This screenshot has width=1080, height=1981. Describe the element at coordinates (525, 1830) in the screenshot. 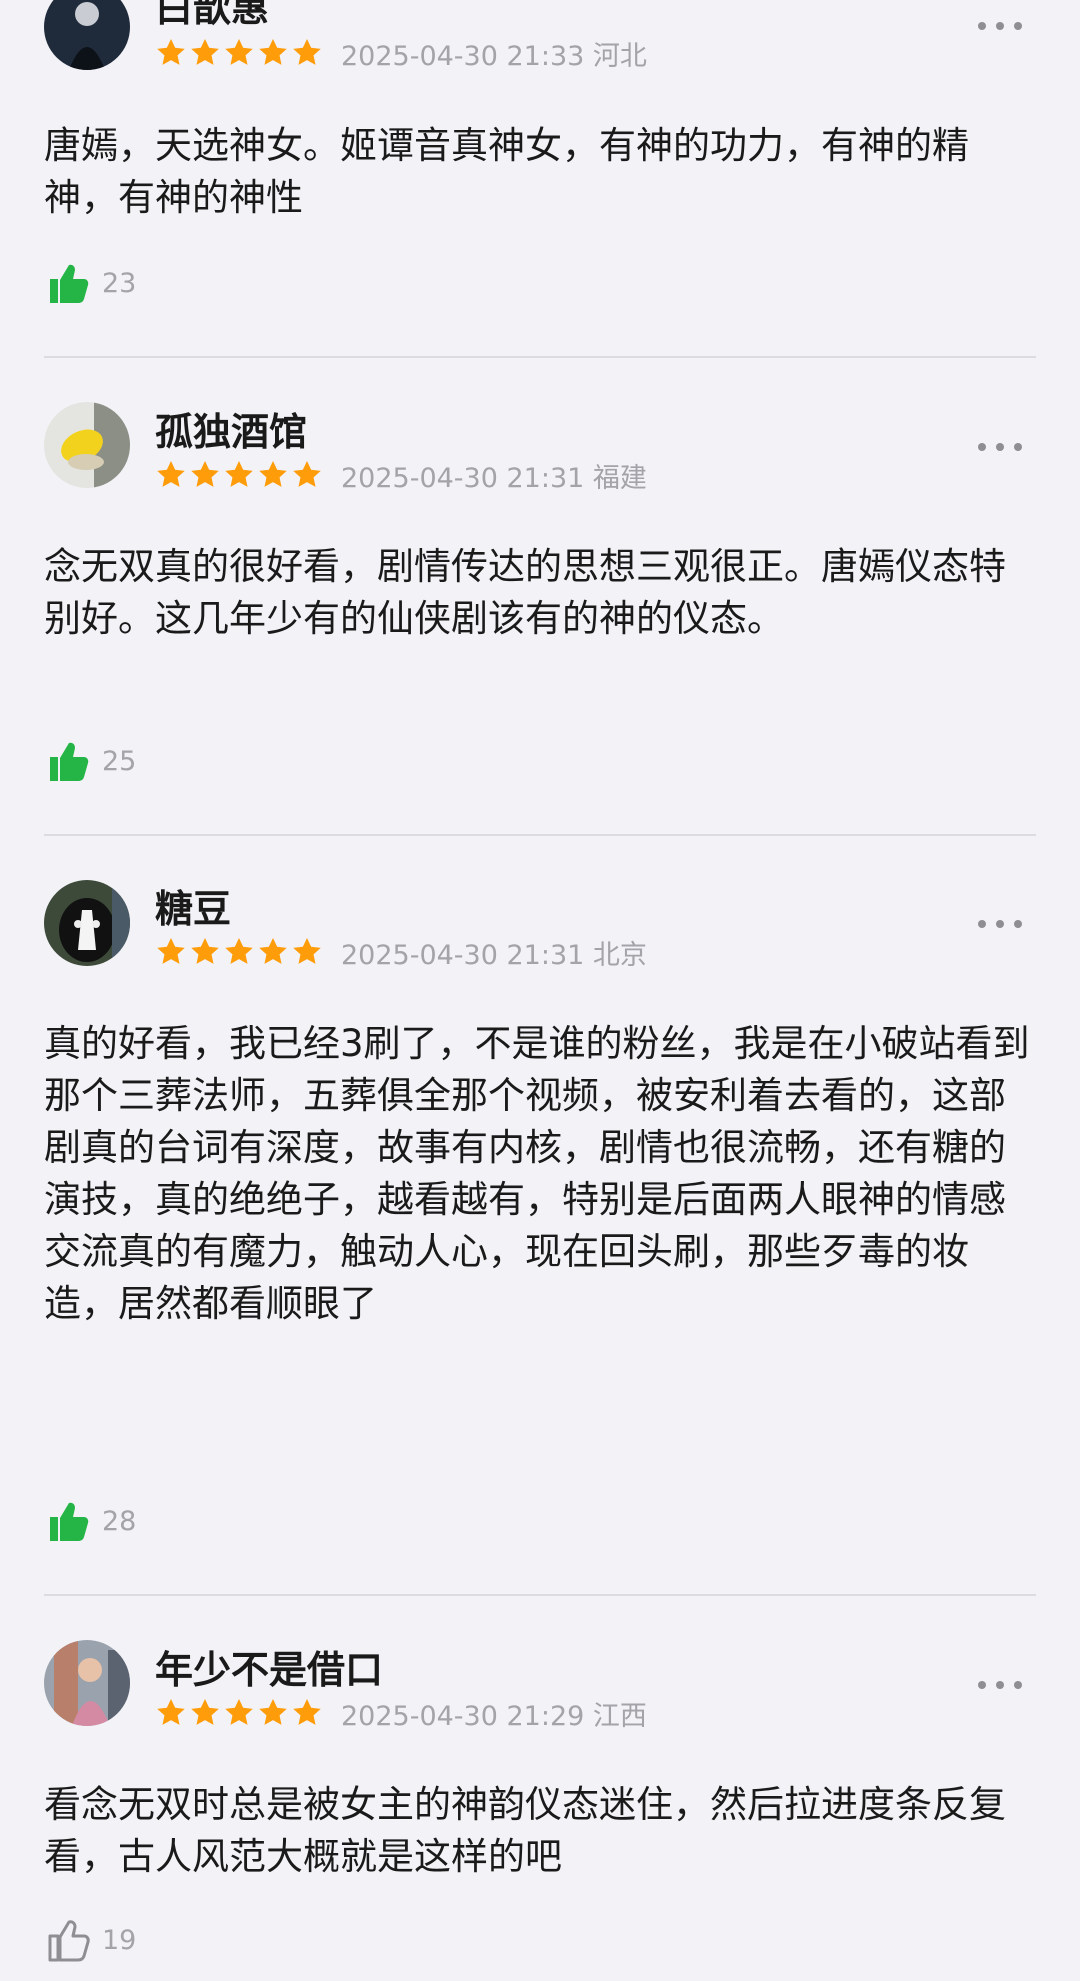

I see `review-content: 看念无双时总是被女主的神韵仪态迷住，然后拉进度条反复看，古人风范大概就是这样的吧` at that location.